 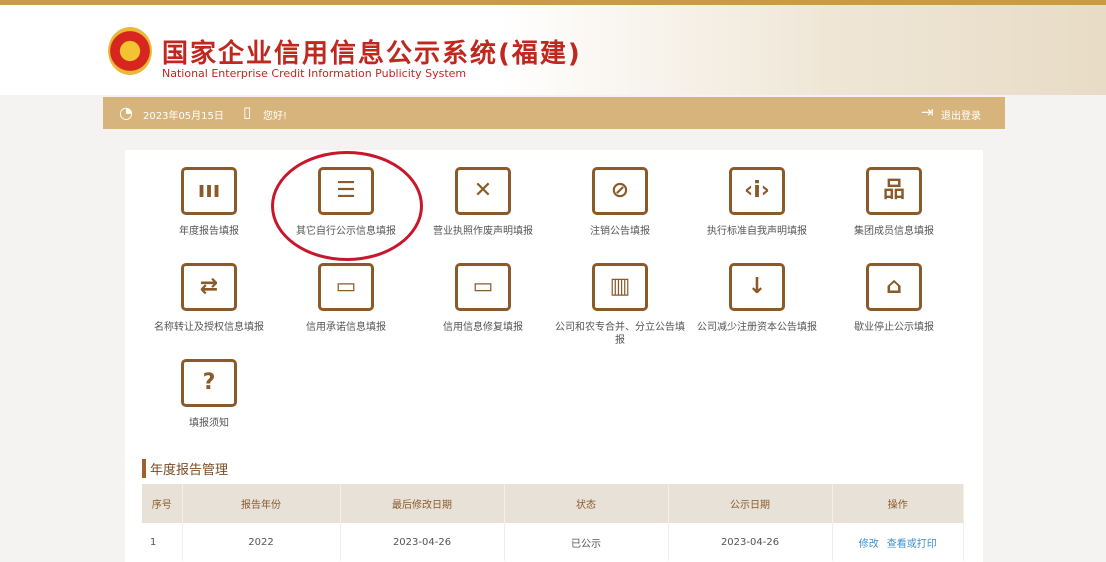 I want to click on col-header: 报告年份, so click(x=261, y=503).